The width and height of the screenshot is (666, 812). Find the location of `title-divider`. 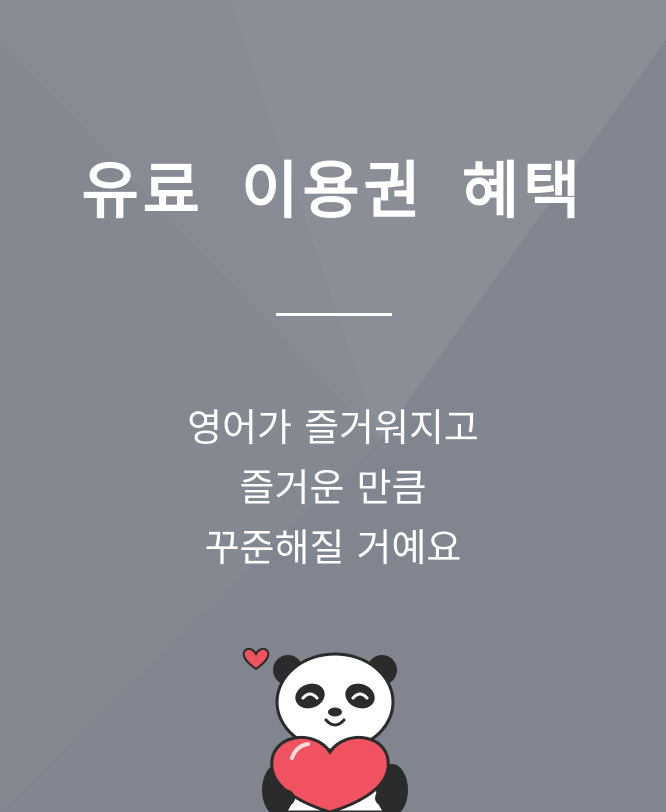

title-divider is located at coordinates (334, 314).